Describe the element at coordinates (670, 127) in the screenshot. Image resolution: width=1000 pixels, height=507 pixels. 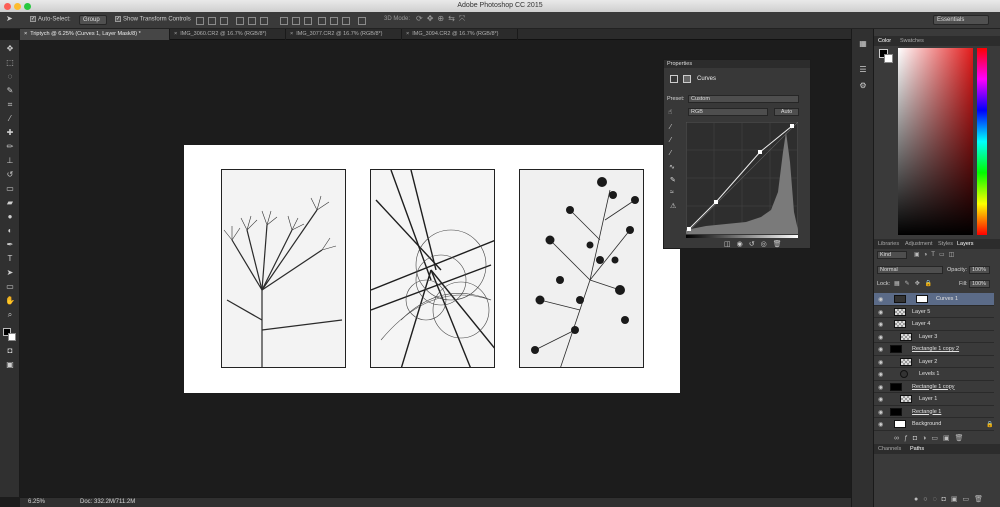
I see `black-point-eyedropper-icon: ⁄` at that location.